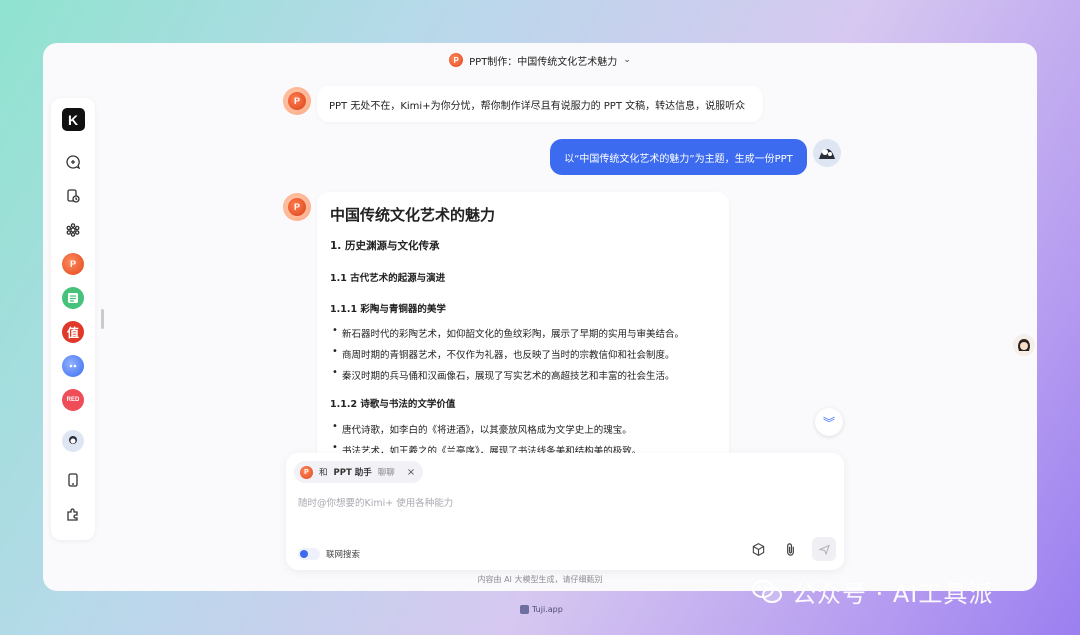 The width and height of the screenshot is (1080, 635). I want to click on red-app-icon: RED, so click(73, 400).